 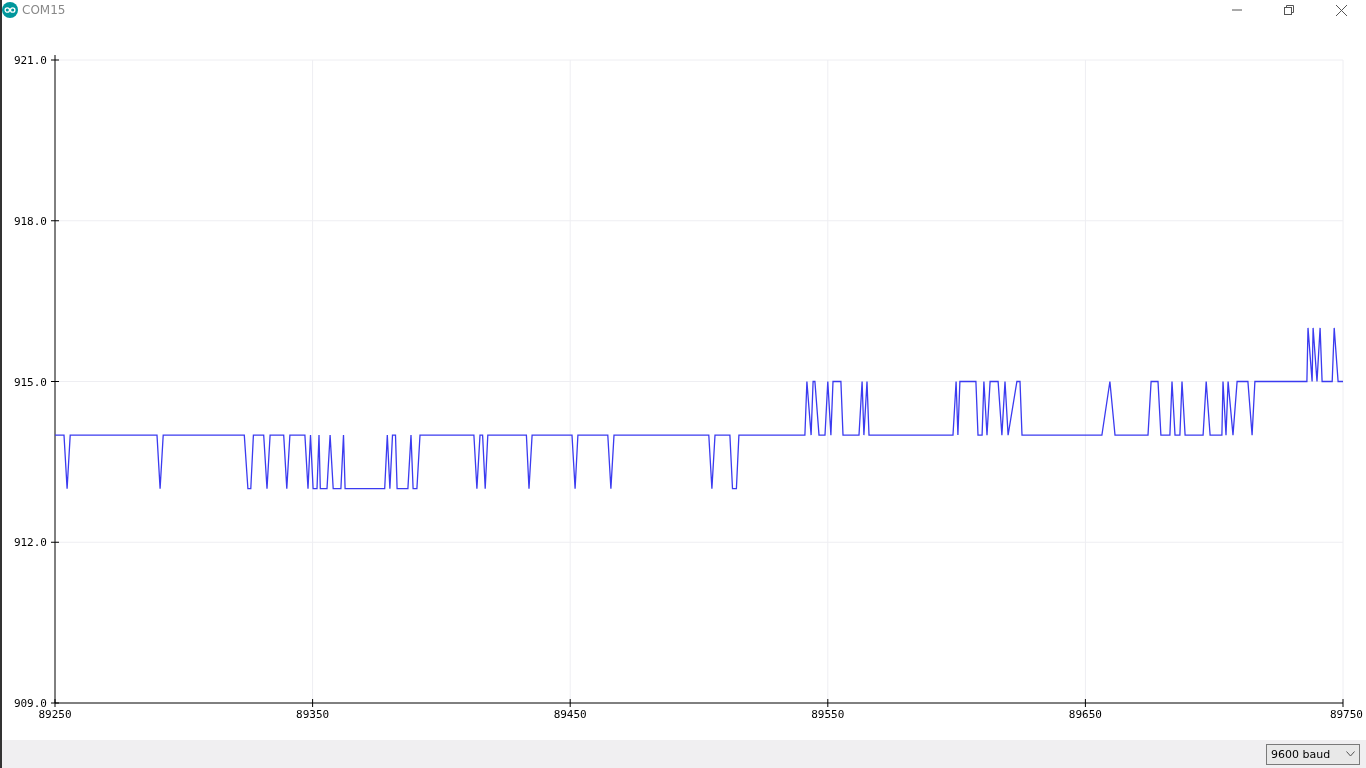 What do you see at coordinates (1313, 754) in the screenshot?
I see `baud-rate-dropdown: 9600 baud` at bounding box center [1313, 754].